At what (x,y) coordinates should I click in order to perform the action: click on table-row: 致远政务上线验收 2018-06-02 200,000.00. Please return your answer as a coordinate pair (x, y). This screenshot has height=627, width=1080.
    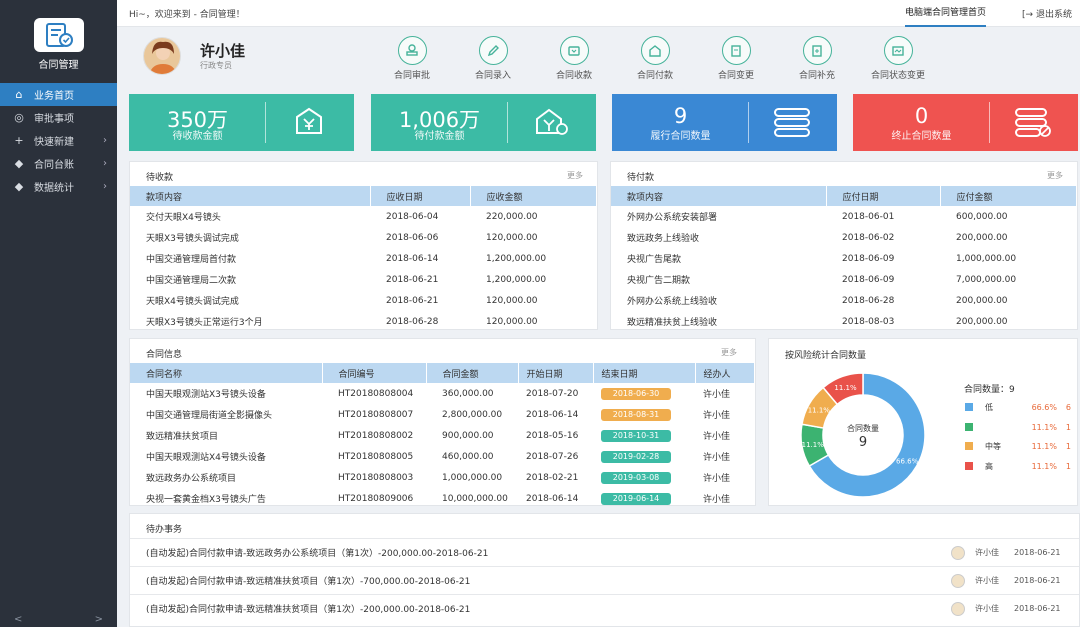
    Looking at the image, I should click on (844, 237).